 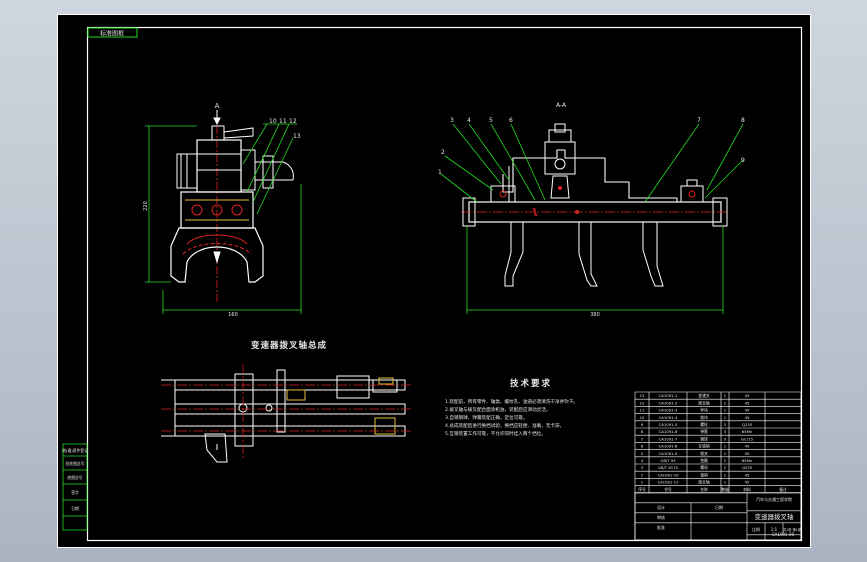 What do you see at coordinates (775, 516) in the screenshot?
I see `drawing-name: 变速器拨叉轴` at bounding box center [775, 516].